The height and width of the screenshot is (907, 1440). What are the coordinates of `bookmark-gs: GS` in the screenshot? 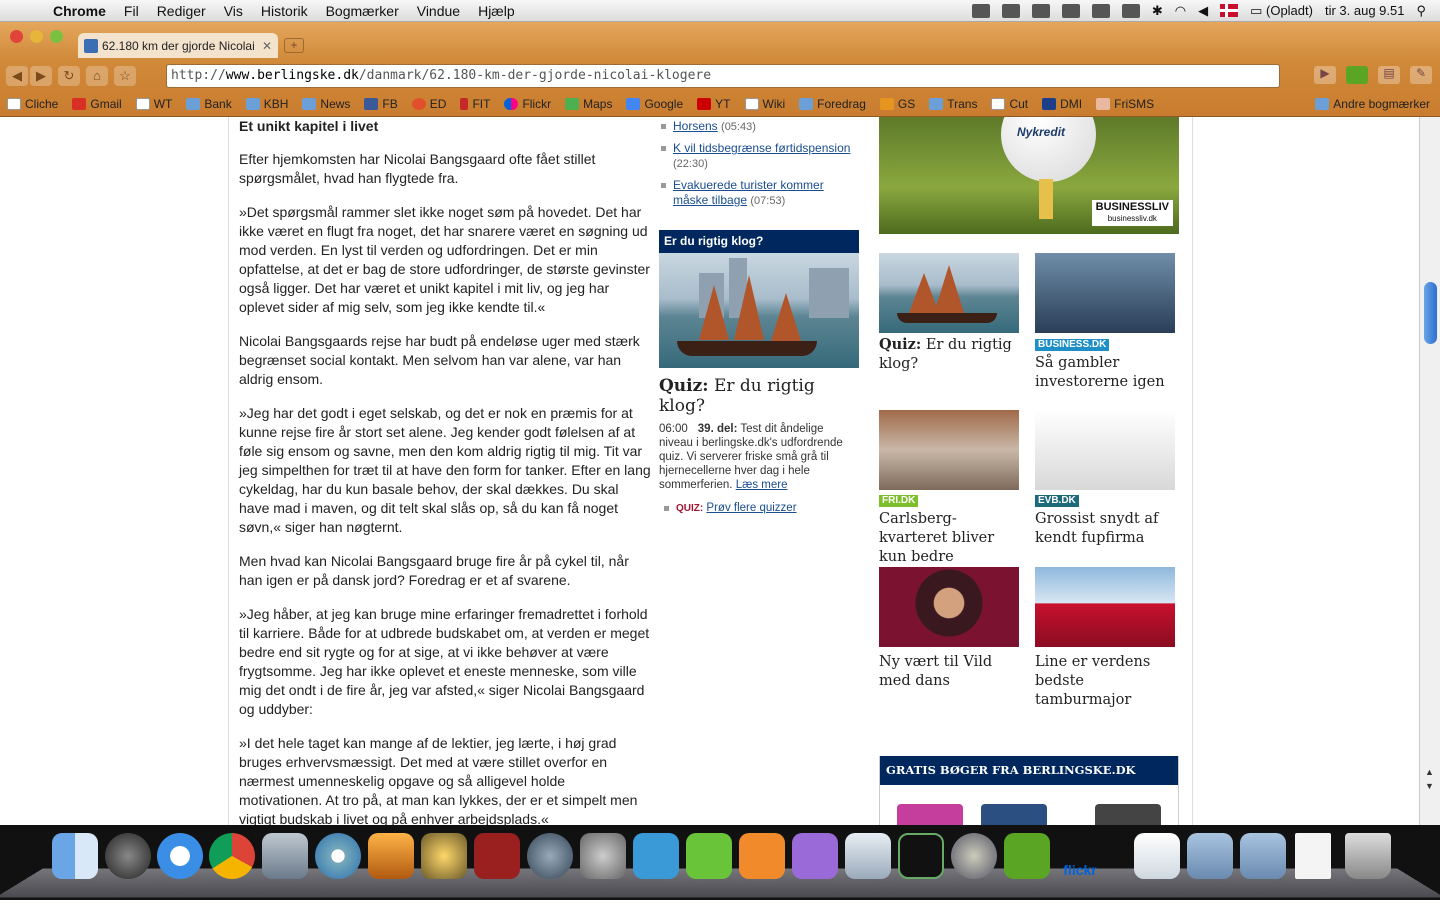 It's located at (897, 104).